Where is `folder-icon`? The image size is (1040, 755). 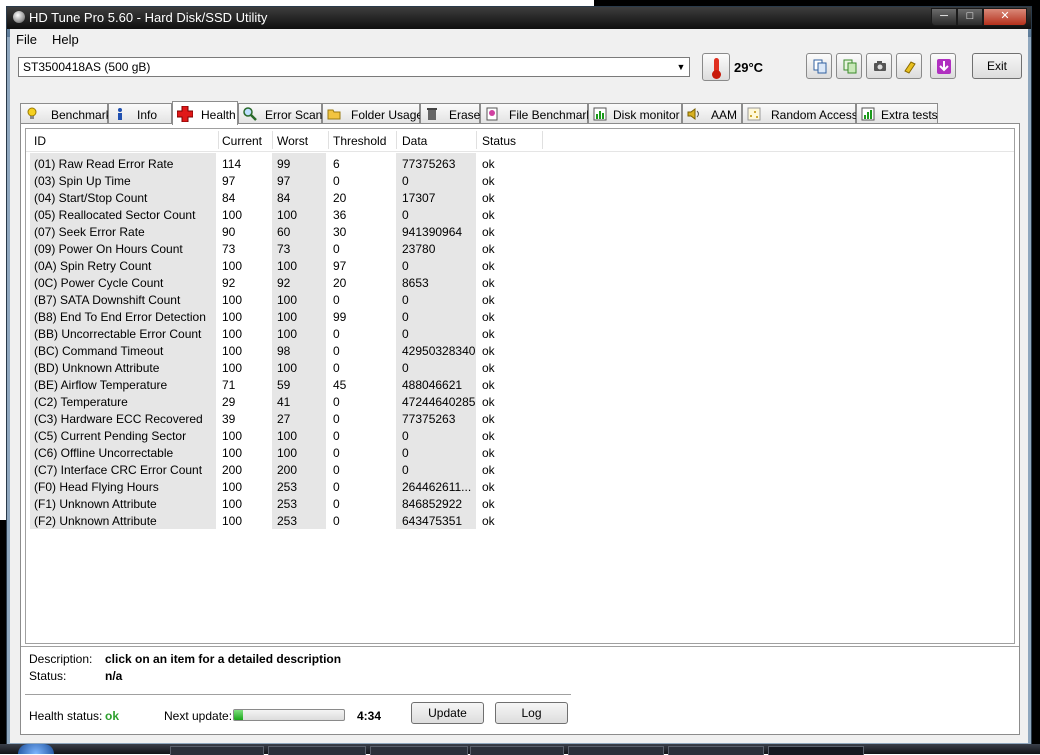
folder-icon is located at coordinates (334, 114).